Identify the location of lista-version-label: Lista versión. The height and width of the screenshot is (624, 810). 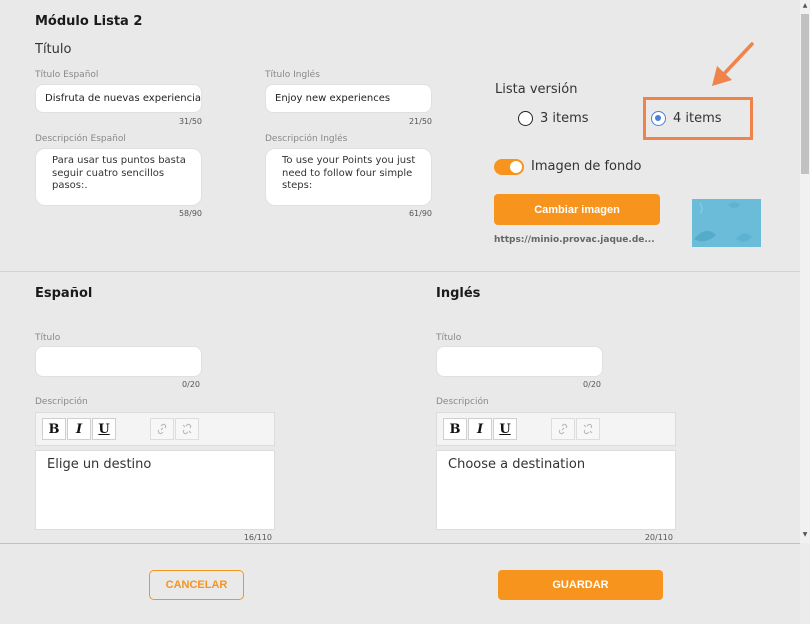
(536, 89).